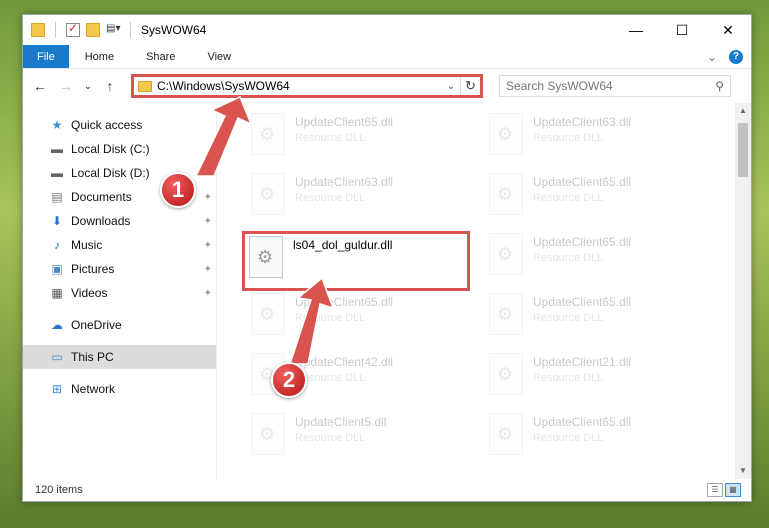 The height and width of the screenshot is (528, 769). What do you see at coordinates (99, 56) in the screenshot?
I see `tab-home: Home` at bounding box center [99, 56].